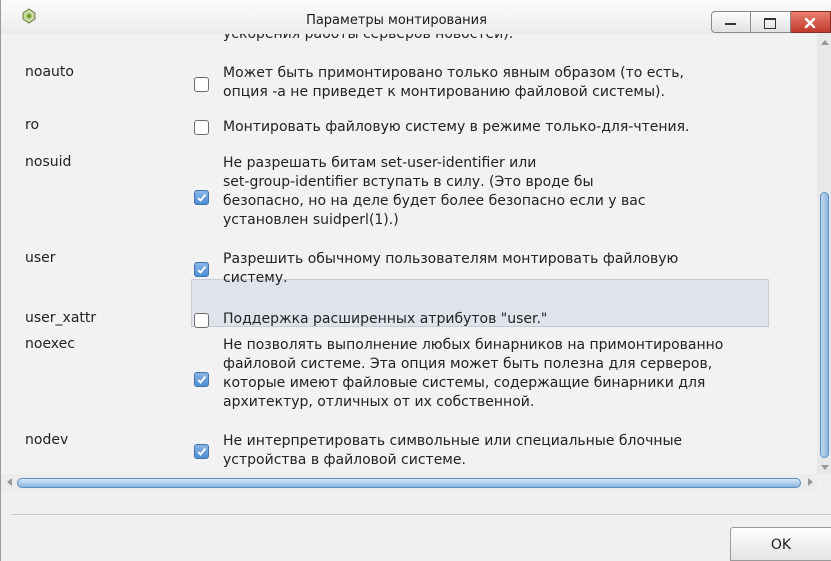 This screenshot has height=561, width=831. Describe the element at coordinates (810, 482) in the screenshot. I see `scroll-right-icon` at that location.